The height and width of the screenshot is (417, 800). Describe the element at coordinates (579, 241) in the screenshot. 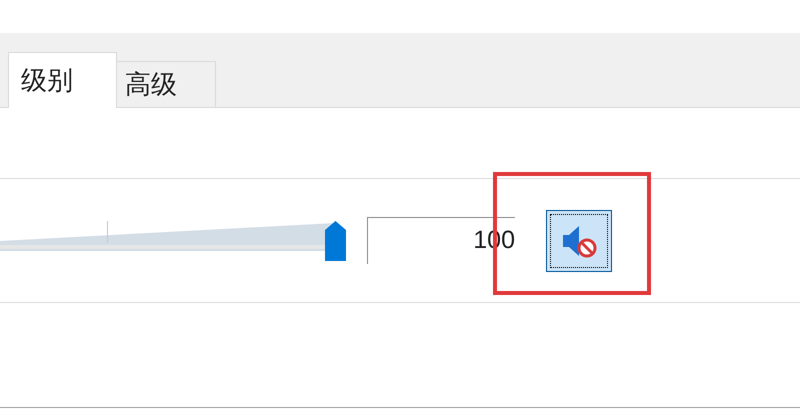

I see `mute-button` at that location.